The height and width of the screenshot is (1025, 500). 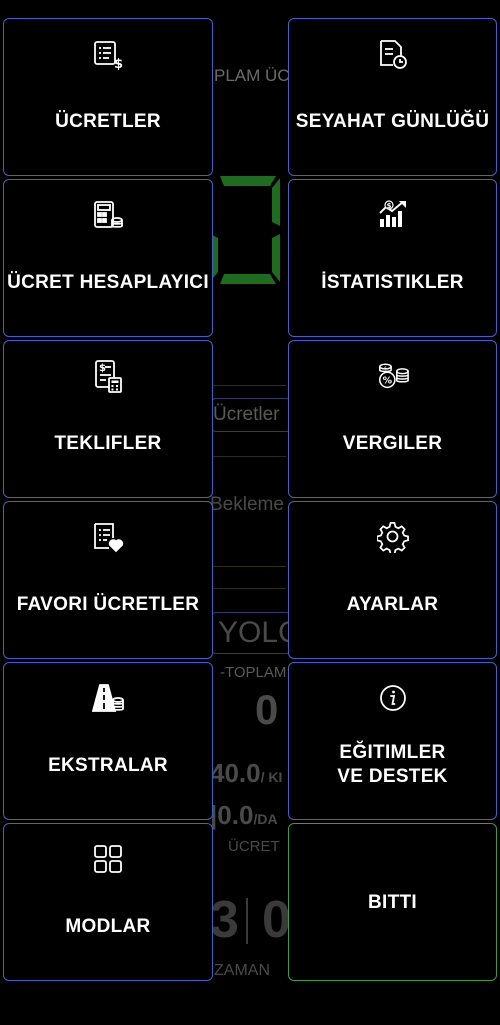 I want to click on receipt-dollar-icon: $, so click(x=108, y=54).